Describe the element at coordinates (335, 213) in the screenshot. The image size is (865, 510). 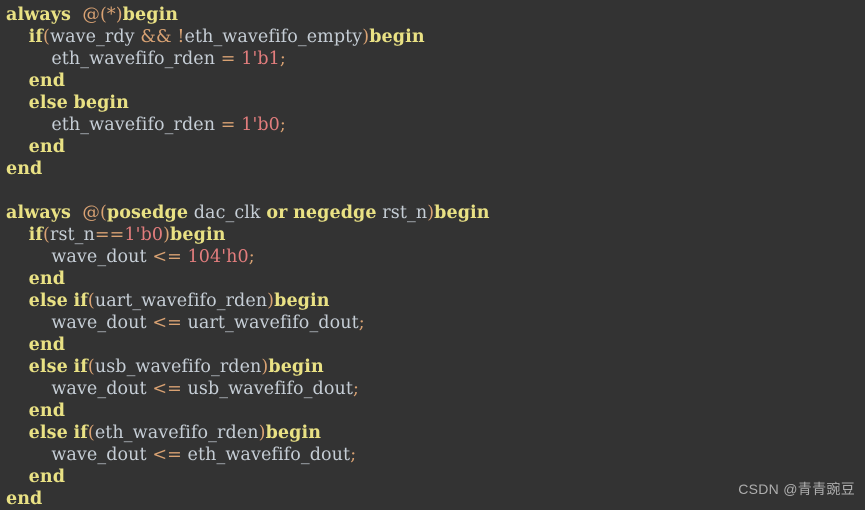
I see `token-kw: negedge` at that location.